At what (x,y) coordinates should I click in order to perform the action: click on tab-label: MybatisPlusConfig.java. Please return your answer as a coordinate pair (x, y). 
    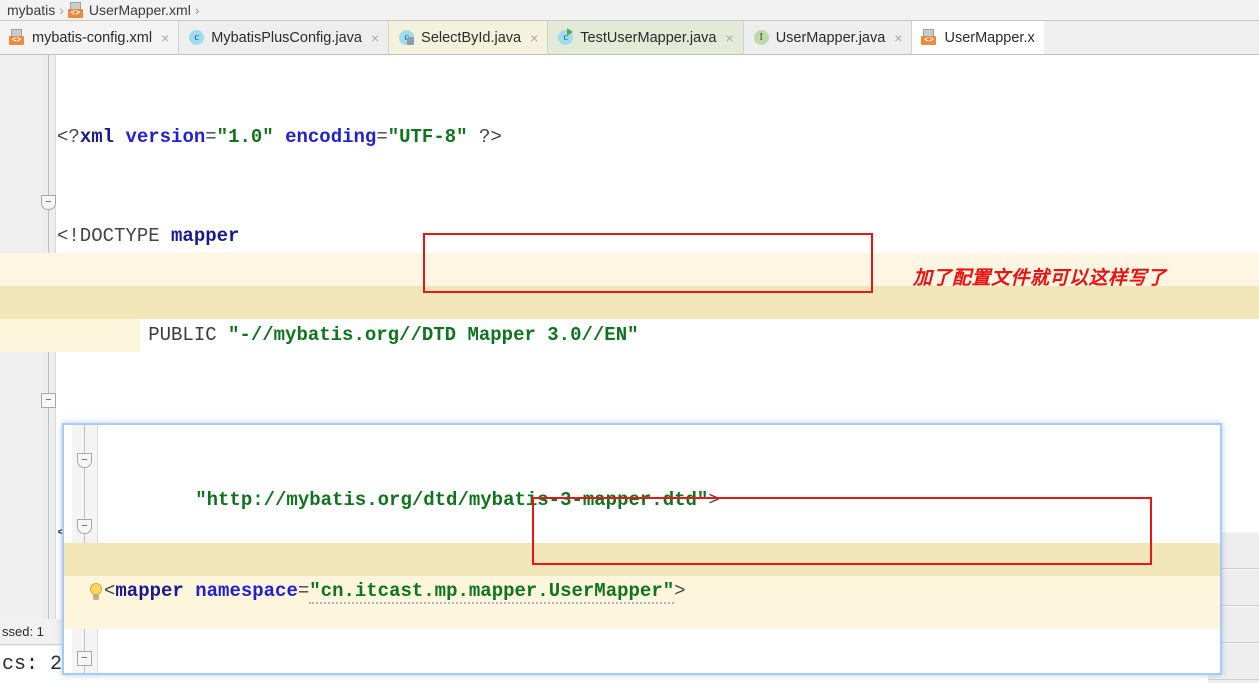
    Looking at the image, I should click on (286, 37).